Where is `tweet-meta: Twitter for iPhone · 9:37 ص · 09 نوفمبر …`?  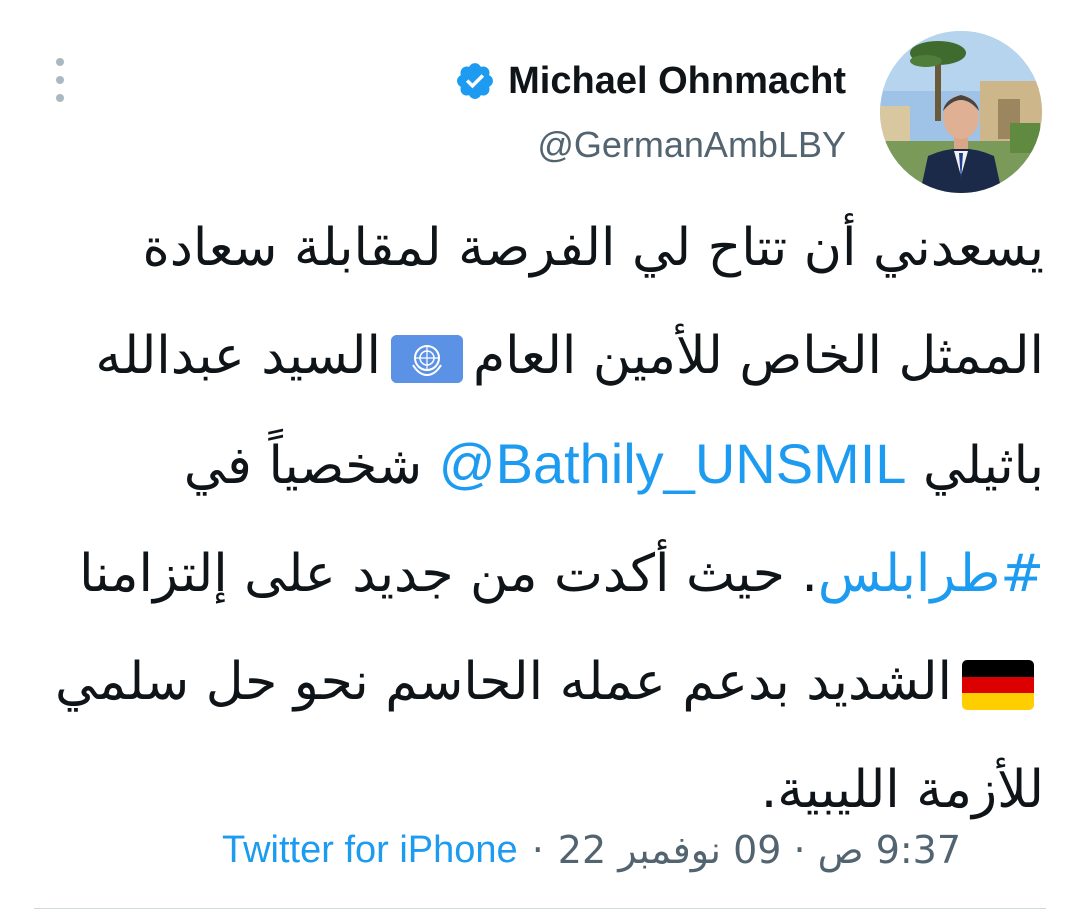
tweet-meta: Twitter for iPhone · 9:37 ص · 09 نوفمبر … is located at coordinates (591, 850).